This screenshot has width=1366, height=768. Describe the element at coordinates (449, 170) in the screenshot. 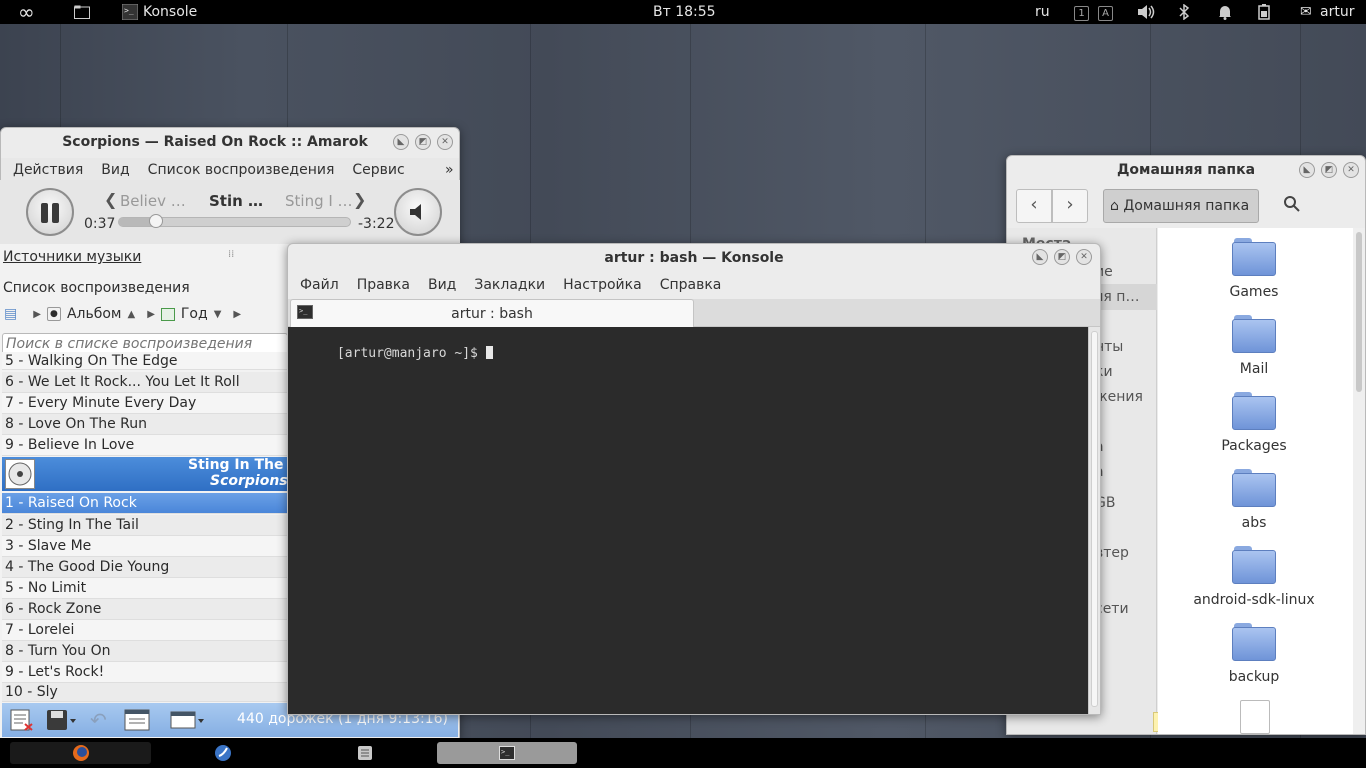

I see `menu-overflow-icon: »` at that location.